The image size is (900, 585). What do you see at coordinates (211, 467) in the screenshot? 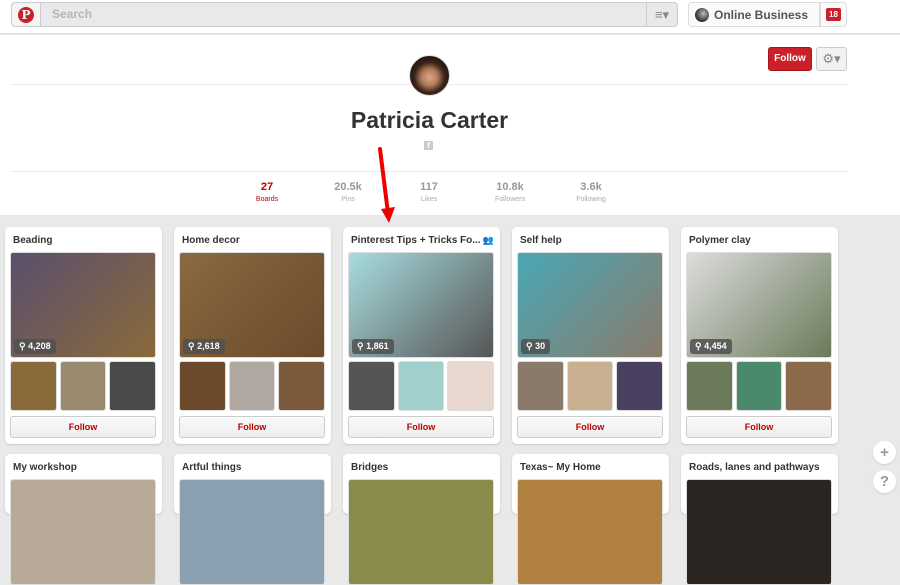
I see `board-title: Artful things` at bounding box center [211, 467].